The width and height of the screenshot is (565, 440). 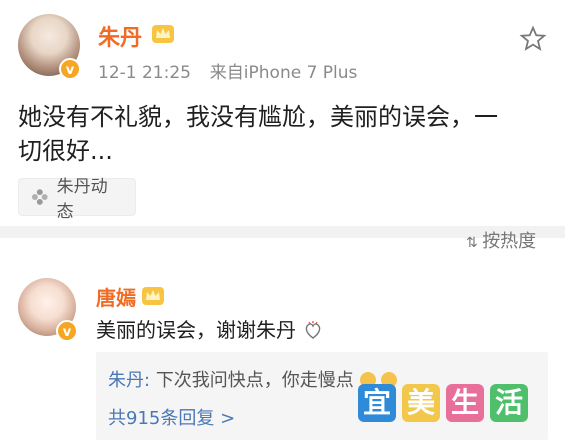 I want to click on verified-badge-icon: v, so click(x=70, y=69).